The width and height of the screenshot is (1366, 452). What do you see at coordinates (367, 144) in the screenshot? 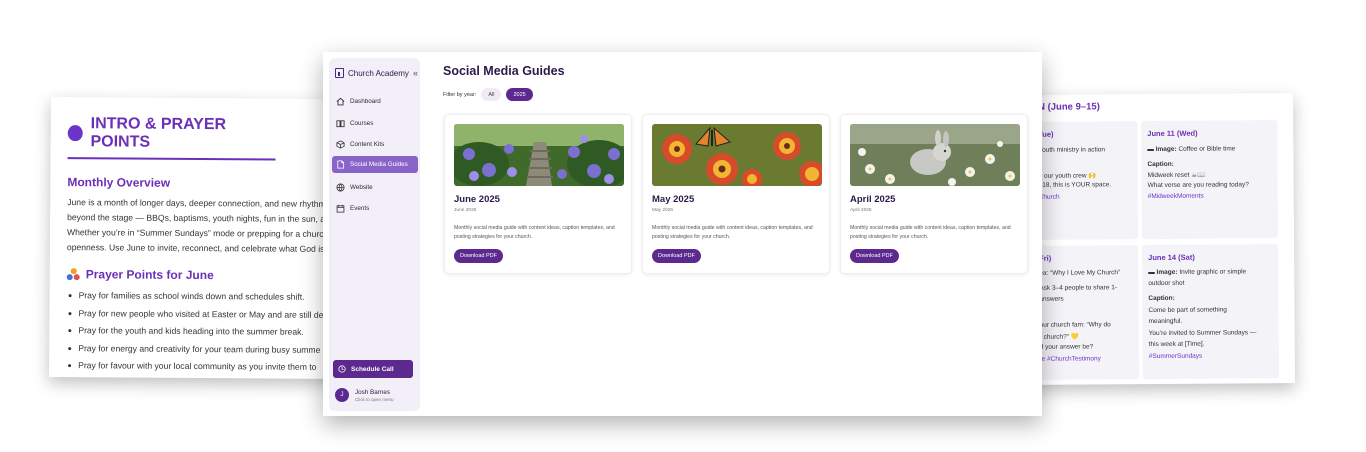
I see `sidebar-item-label: Content Kits` at bounding box center [367, 144].